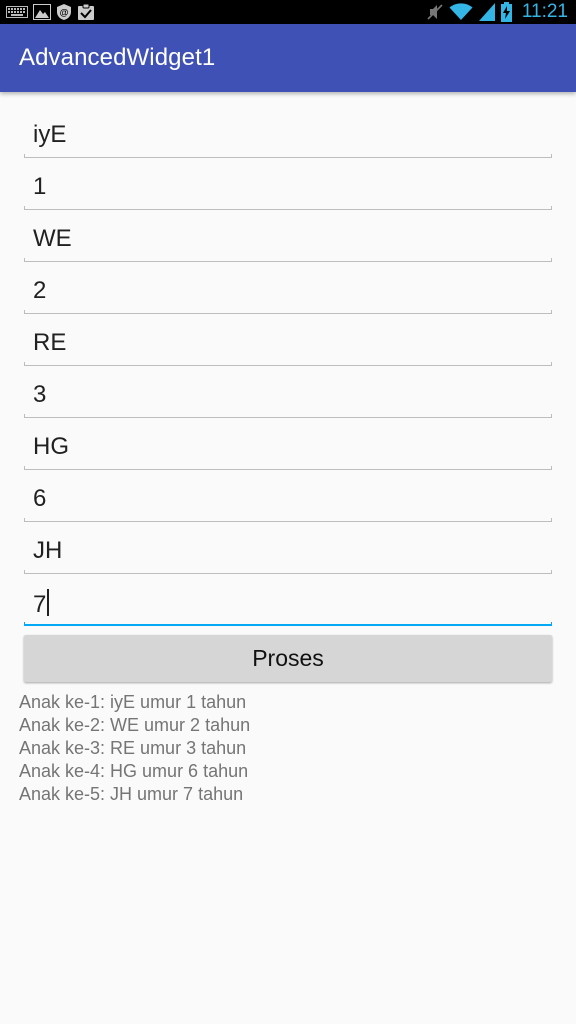 The width and height of the screenshot is (576, 1024). What do you see at coordinates (40, 394) in the screenshot?
I see `field-value: 3` at bounding box center [40, 394].